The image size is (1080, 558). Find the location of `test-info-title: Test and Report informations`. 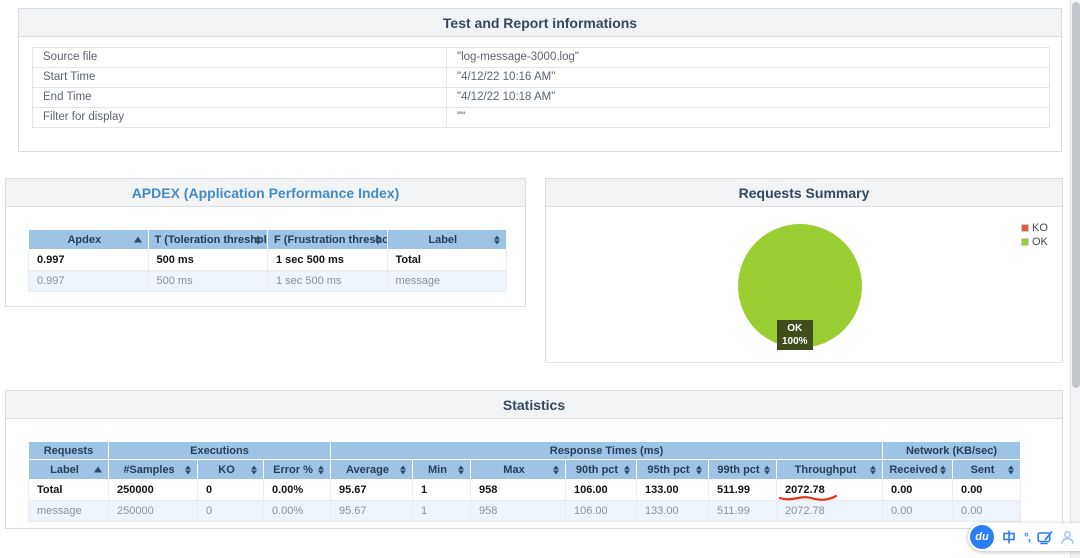

test-info-title: Test and Report informations is located at coordinates (540, 22).